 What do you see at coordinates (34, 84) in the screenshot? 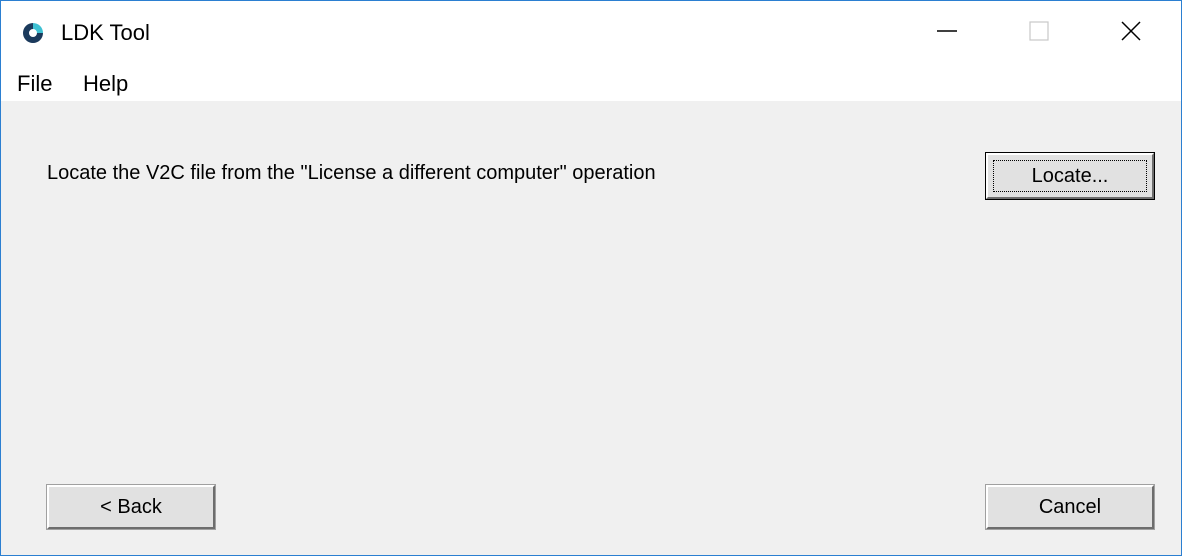
I see `menu-item-file: File` at bounding box center [34, 84].